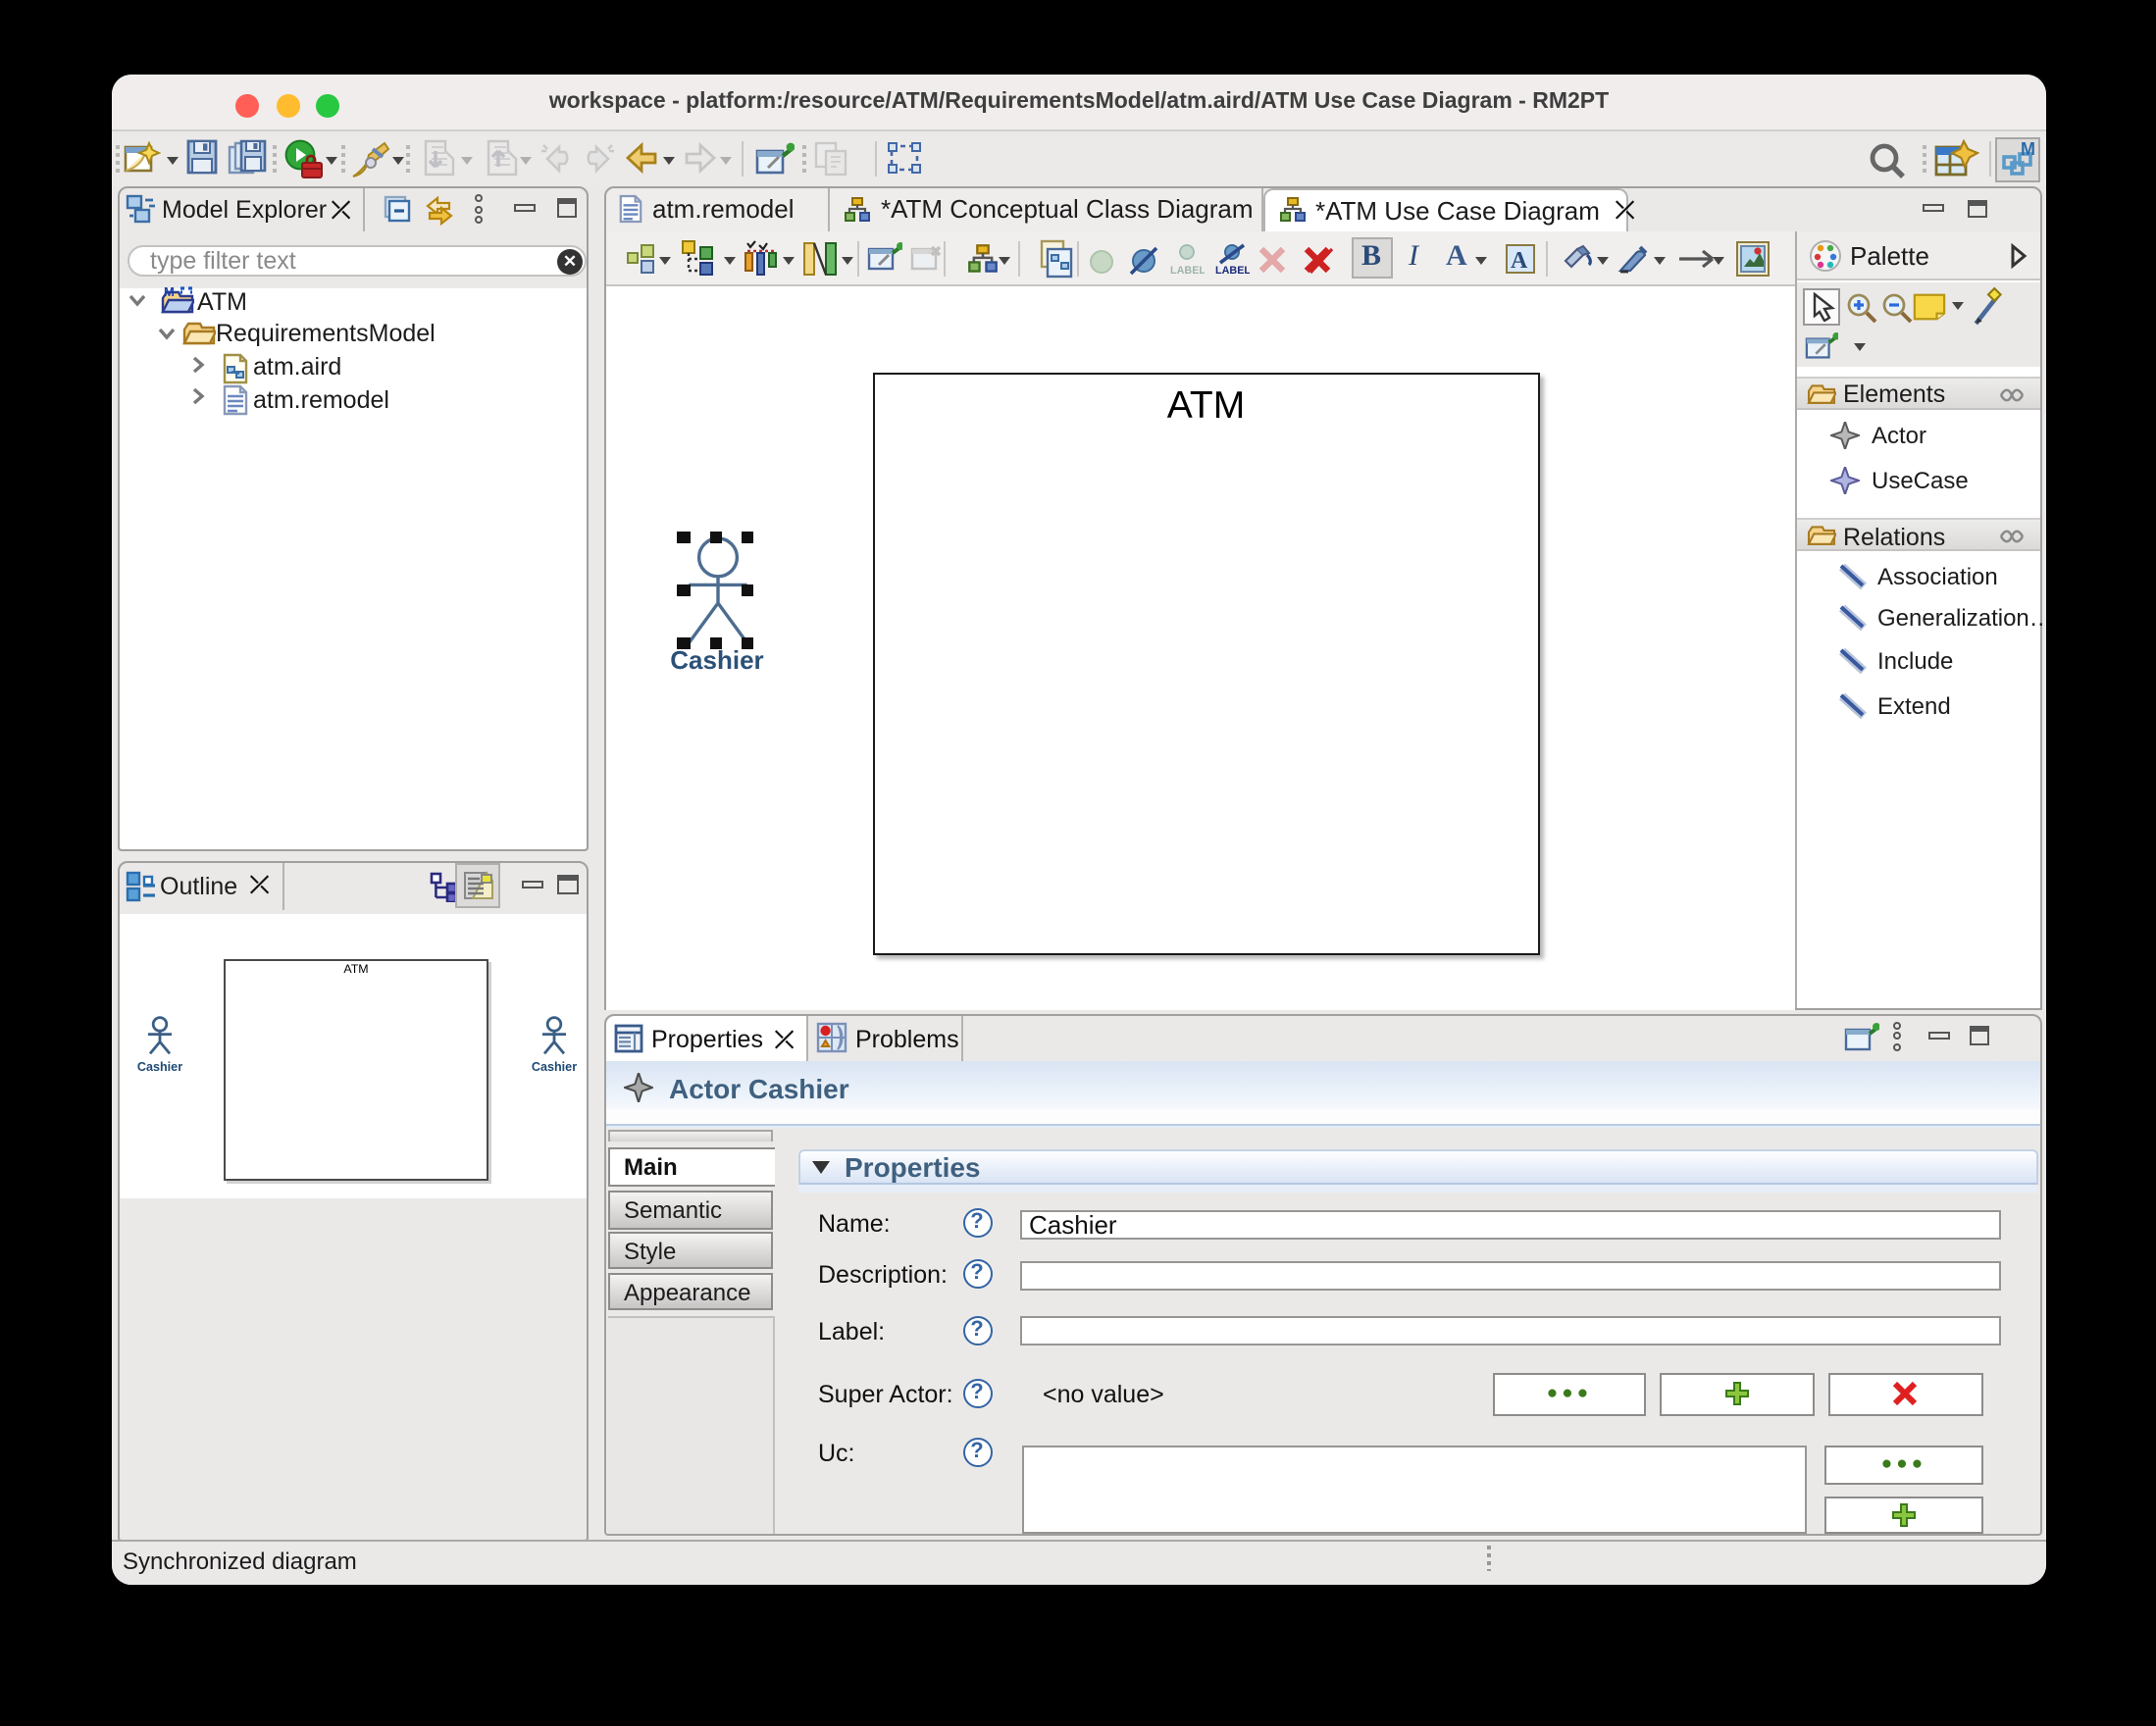 The height and width of the screenshot is (1726, 2156). Describe the element at coordinates (1519, 260) in the screenshot. I see `svg-text: A` at that location.